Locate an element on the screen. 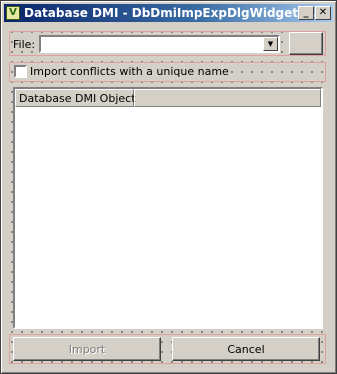 The width and height of the screenshot is (337, 374). file-combobox: ▼ is located at coordinates (159, 44).